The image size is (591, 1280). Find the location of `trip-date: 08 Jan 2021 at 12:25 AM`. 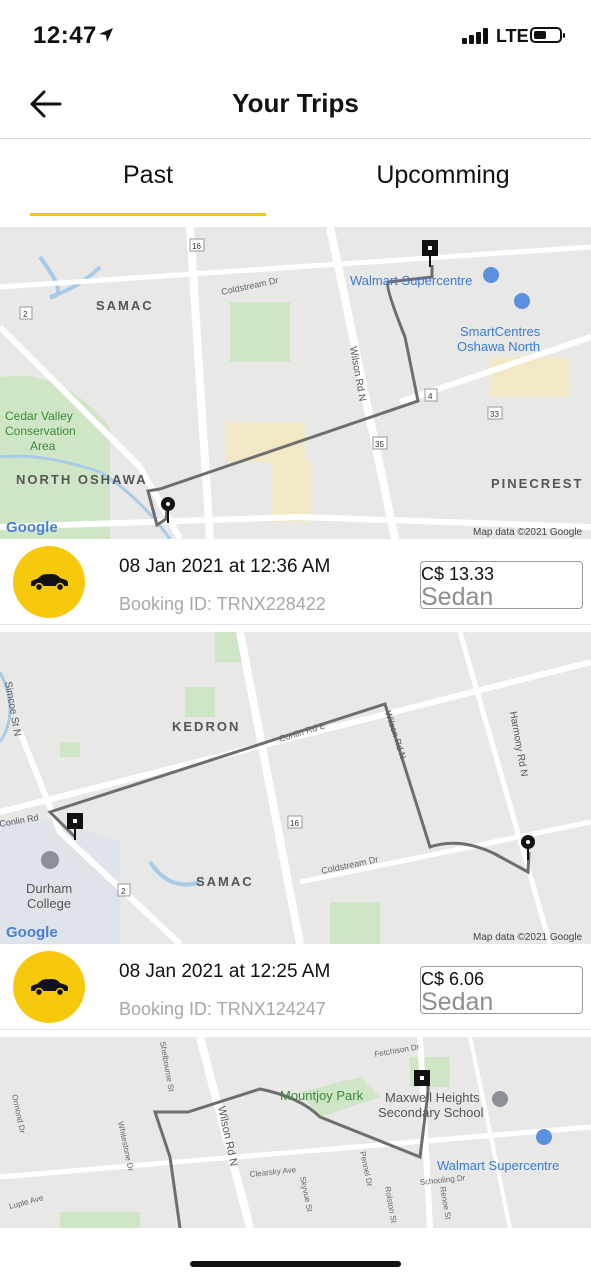

trip-date: 08 Jan 2021 at 12:25 AM is located at coordinates (225, 971).